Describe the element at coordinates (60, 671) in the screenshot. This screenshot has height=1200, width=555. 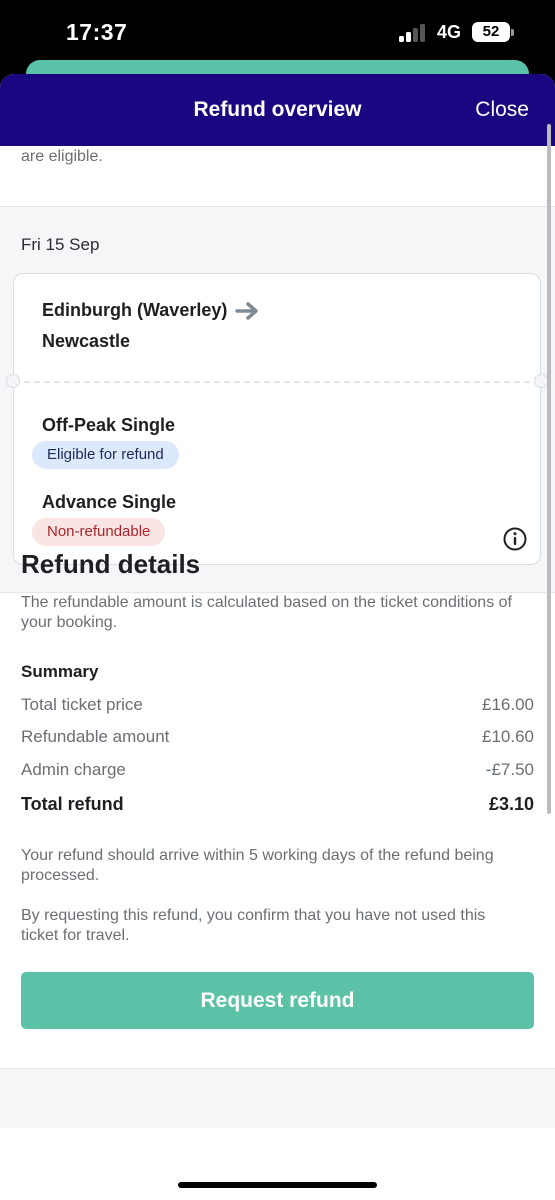
I see `summary-heading: Summary` at that location.